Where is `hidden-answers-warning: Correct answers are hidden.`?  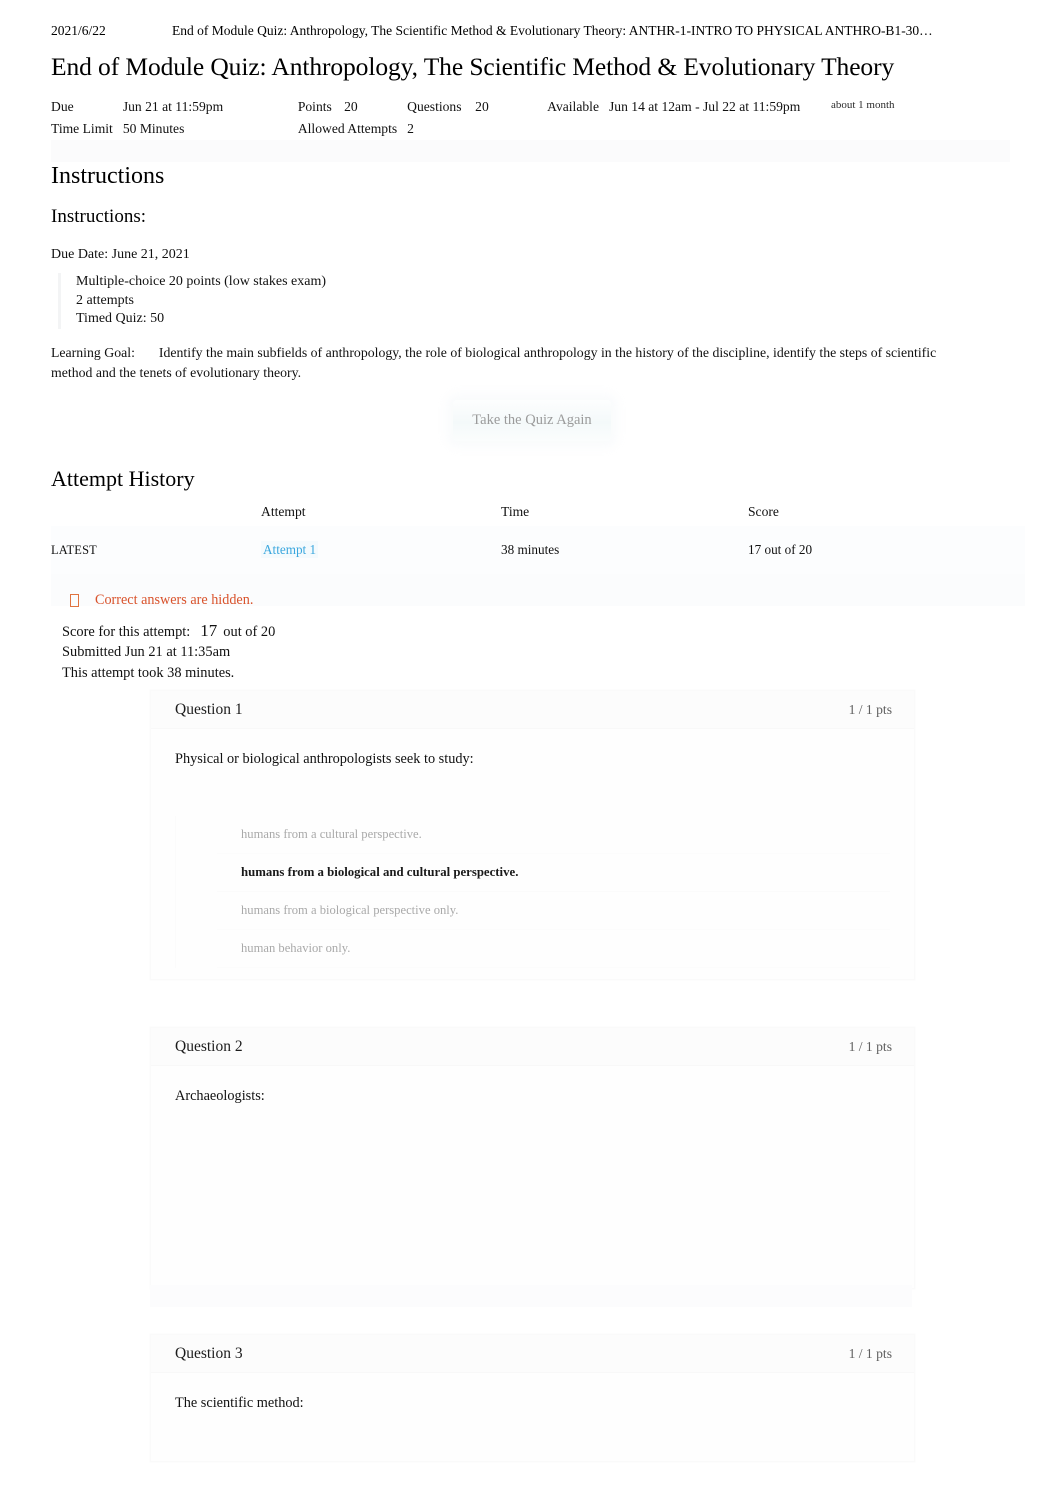 hidden-answers-warning: Correct answers are hidden. is located at coordinates (161, 600).